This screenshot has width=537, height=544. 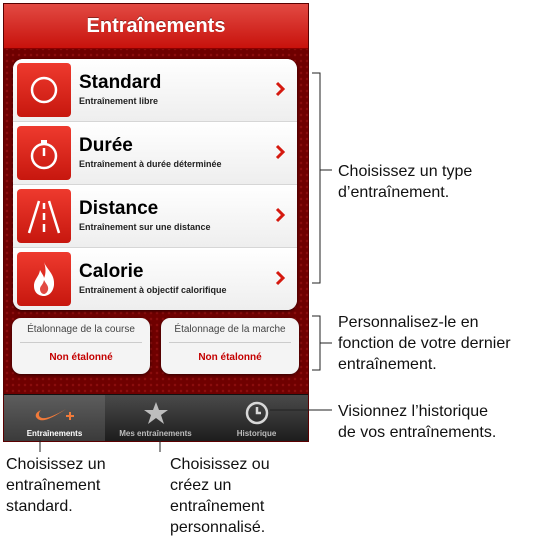 I want to click on callout-line: standard., so click(x=39, y=506).